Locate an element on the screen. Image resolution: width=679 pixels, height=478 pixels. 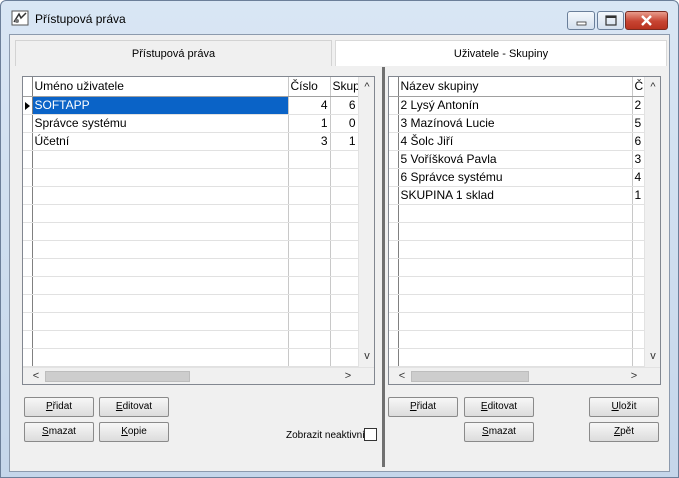
table-row: 6 Správce systému 4 is located at coordinates (517, 177).